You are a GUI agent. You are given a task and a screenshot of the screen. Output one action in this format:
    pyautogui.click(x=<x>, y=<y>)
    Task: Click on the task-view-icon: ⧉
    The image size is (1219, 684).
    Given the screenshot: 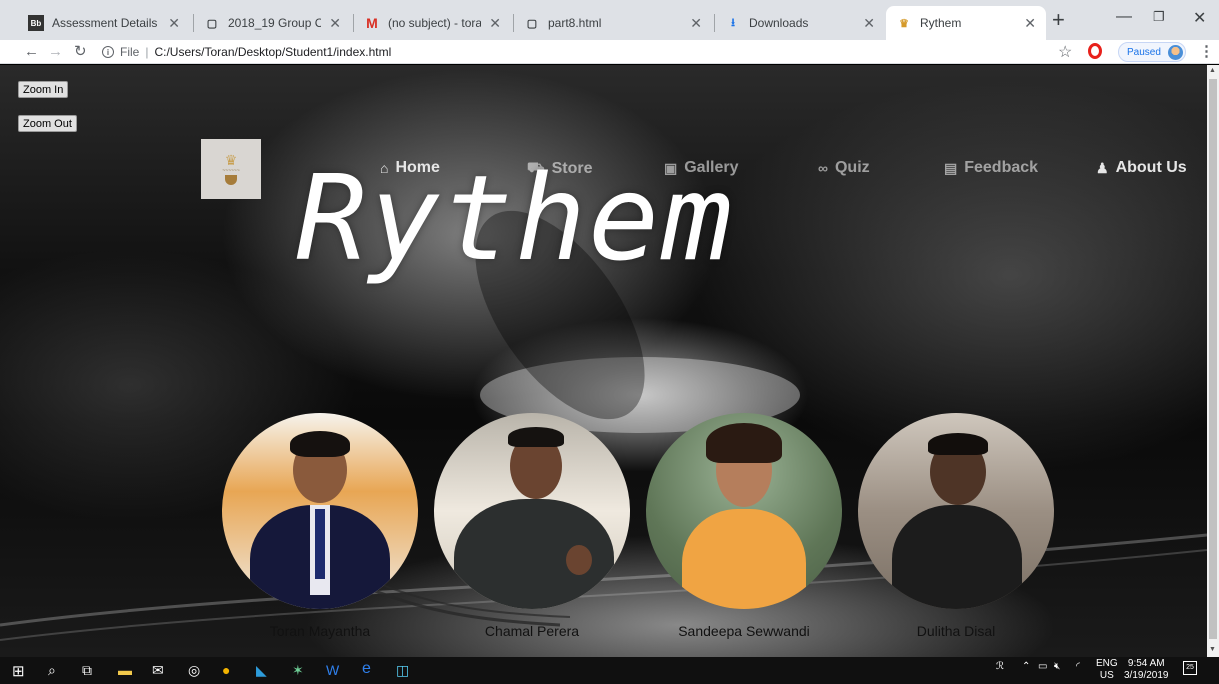 What is the action you would take?
    pyautogui.click(x=87, y=670)
    